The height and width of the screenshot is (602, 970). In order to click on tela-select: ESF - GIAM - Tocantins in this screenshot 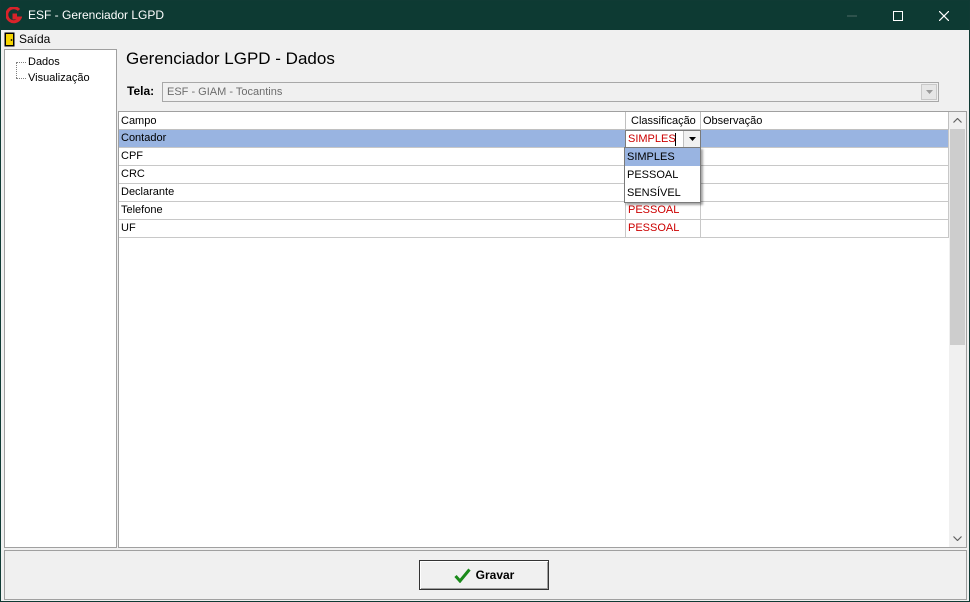, I will do `click(550, 92)`.